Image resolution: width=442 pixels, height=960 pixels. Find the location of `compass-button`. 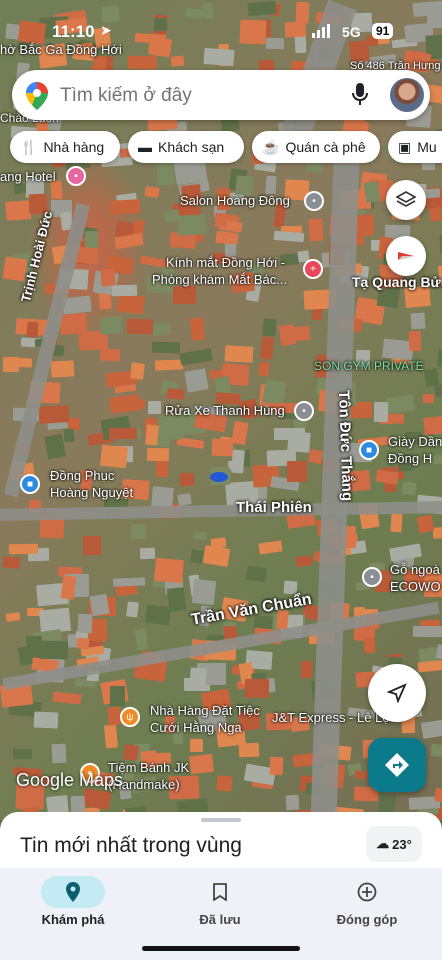

compass-button is located at coordinates (406, 256).